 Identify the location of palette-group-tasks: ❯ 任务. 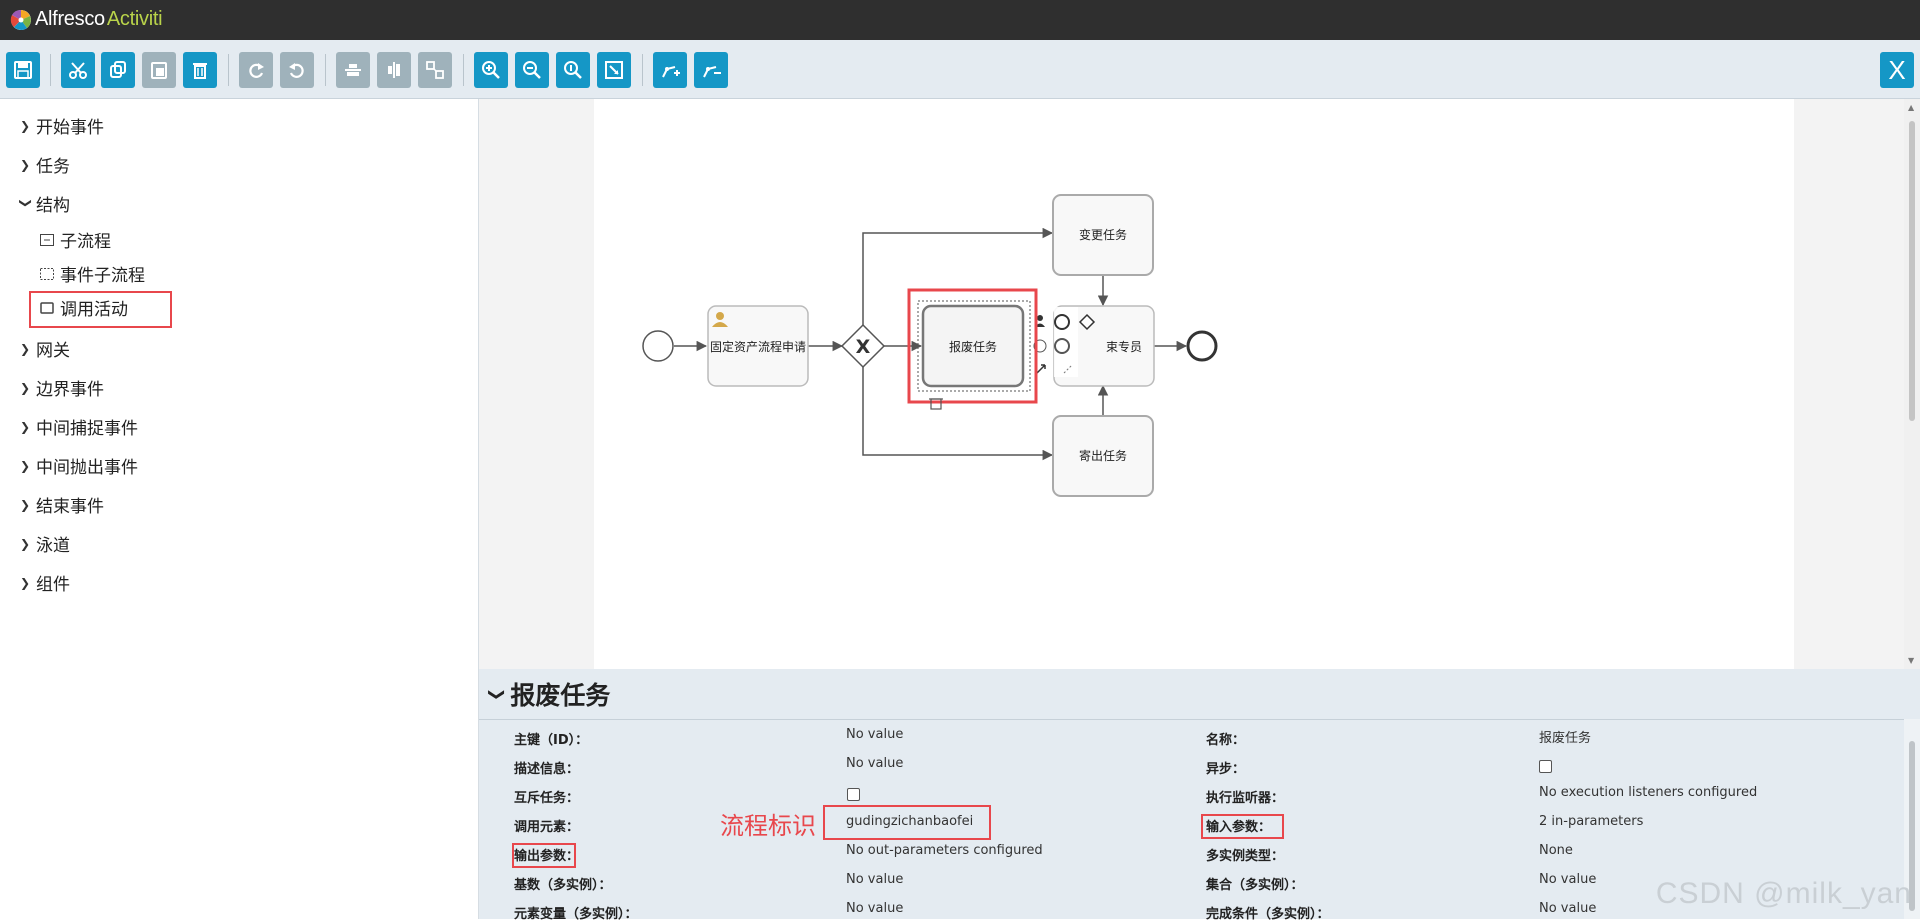
(45, 164).